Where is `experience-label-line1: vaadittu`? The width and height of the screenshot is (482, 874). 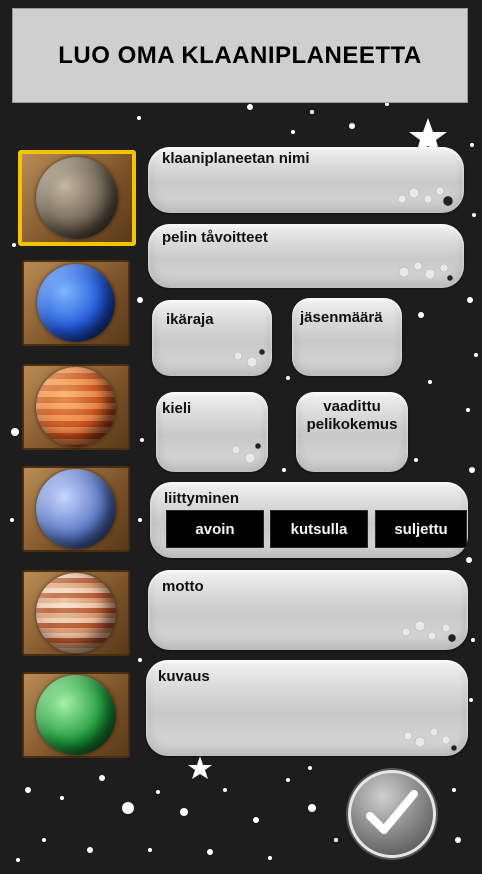 experience-label-line1: vaadittu is located at coordinates (352, 406).